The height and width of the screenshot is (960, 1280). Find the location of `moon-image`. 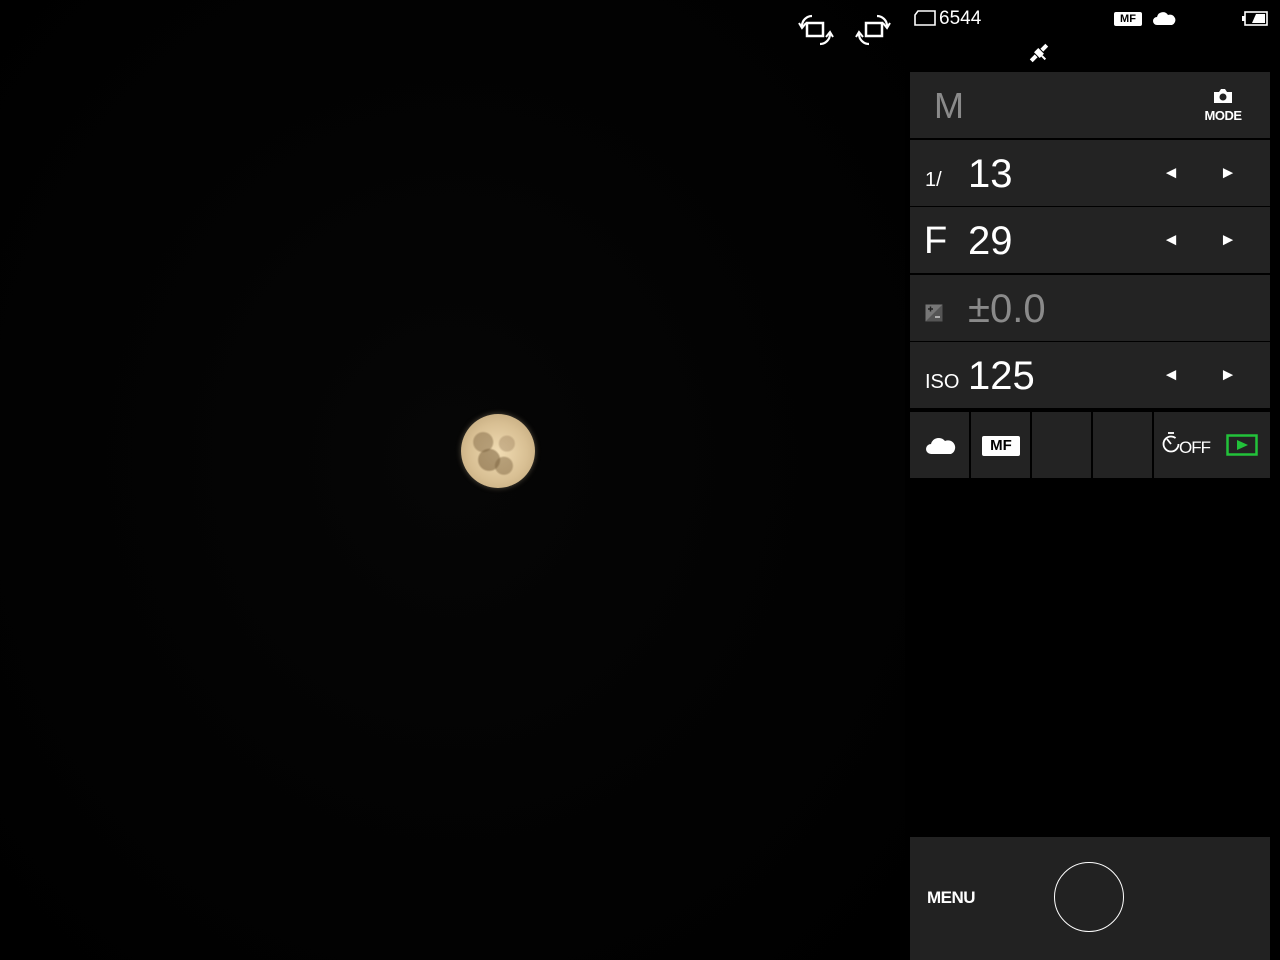

moon-image is located at coordinates (498, 451).